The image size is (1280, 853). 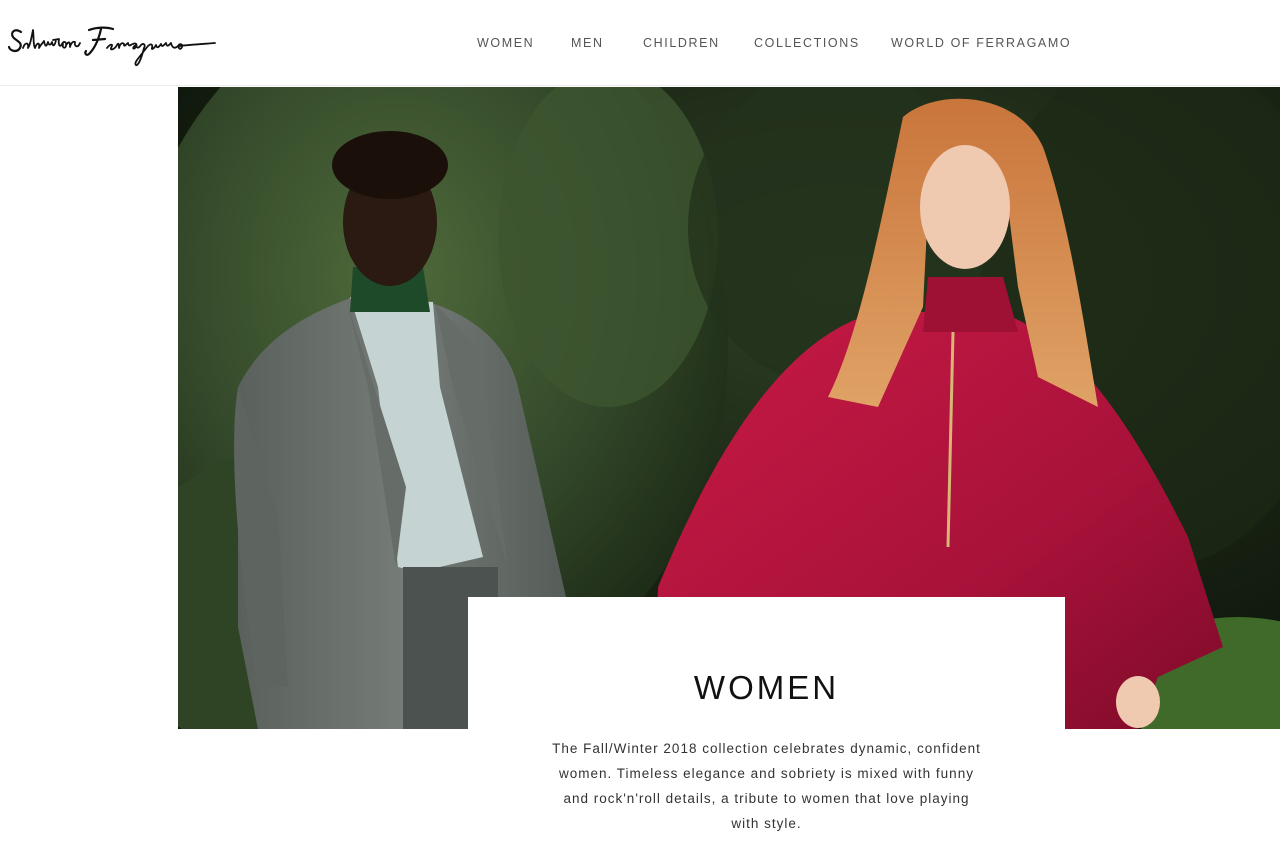 What do you see at coordinates (587, 43) in the screenshot?
I see `nav-item-men: MEN` at bounding box center [587, 43].